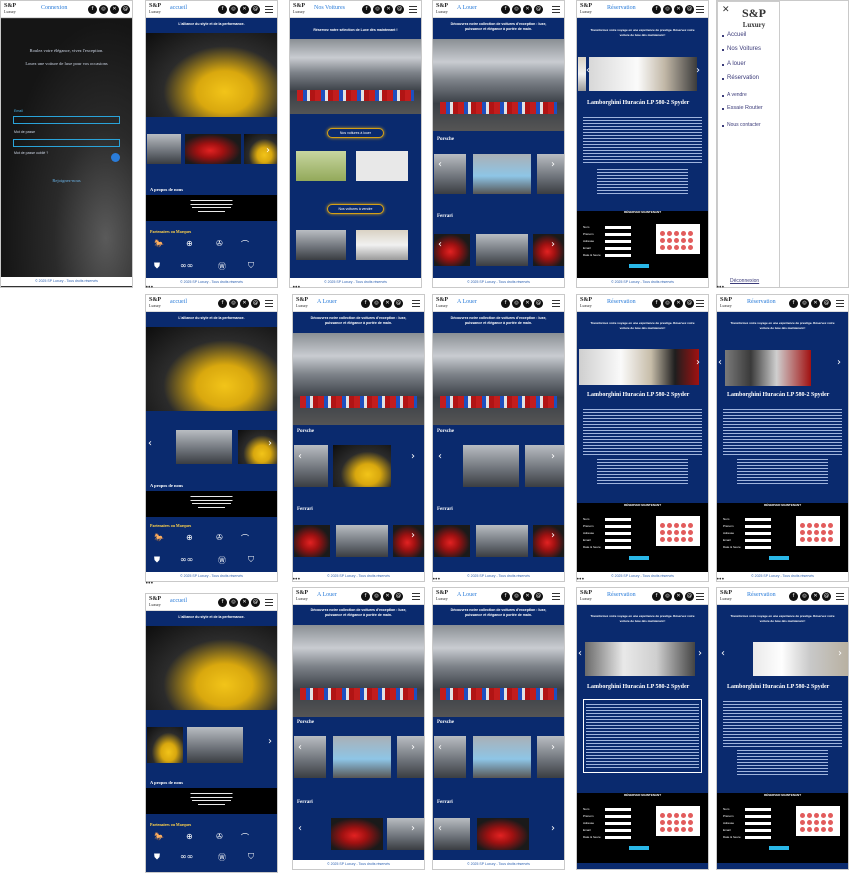 This screenshot has height=873, width=851. Describe the element at coordinates (382, 245) in the screenshot. I see `sale-preview-image` at that location.